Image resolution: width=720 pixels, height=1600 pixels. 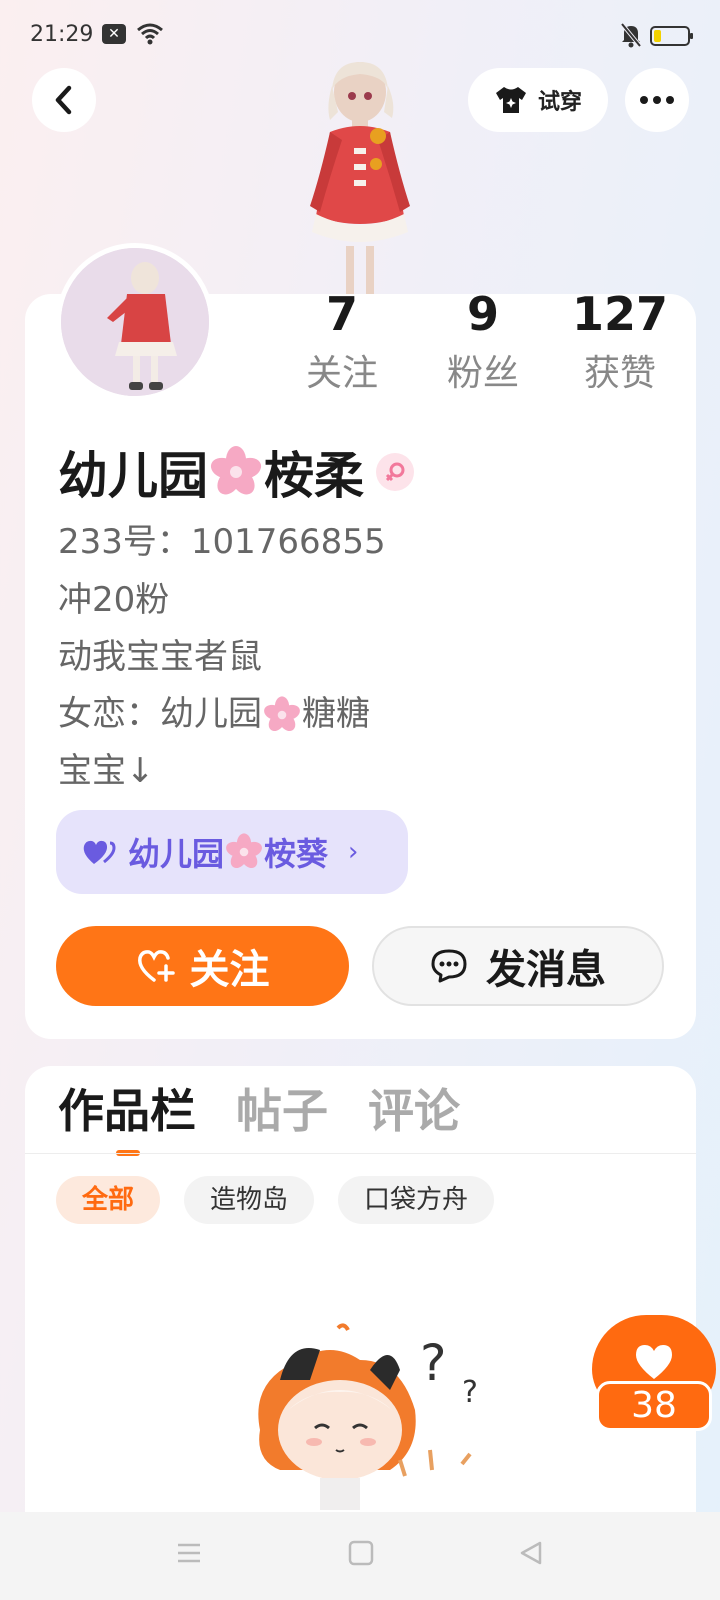 What do you see at coordinates (449, 966) in the screenshot?
I see `chat-bubble-icon` at bounding box center [449, 966].